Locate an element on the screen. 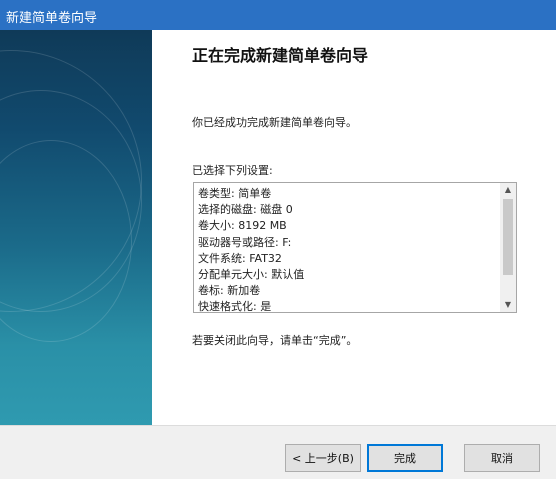  list-item: 卷标: 新加卷 is located at coordinates (229, 291).